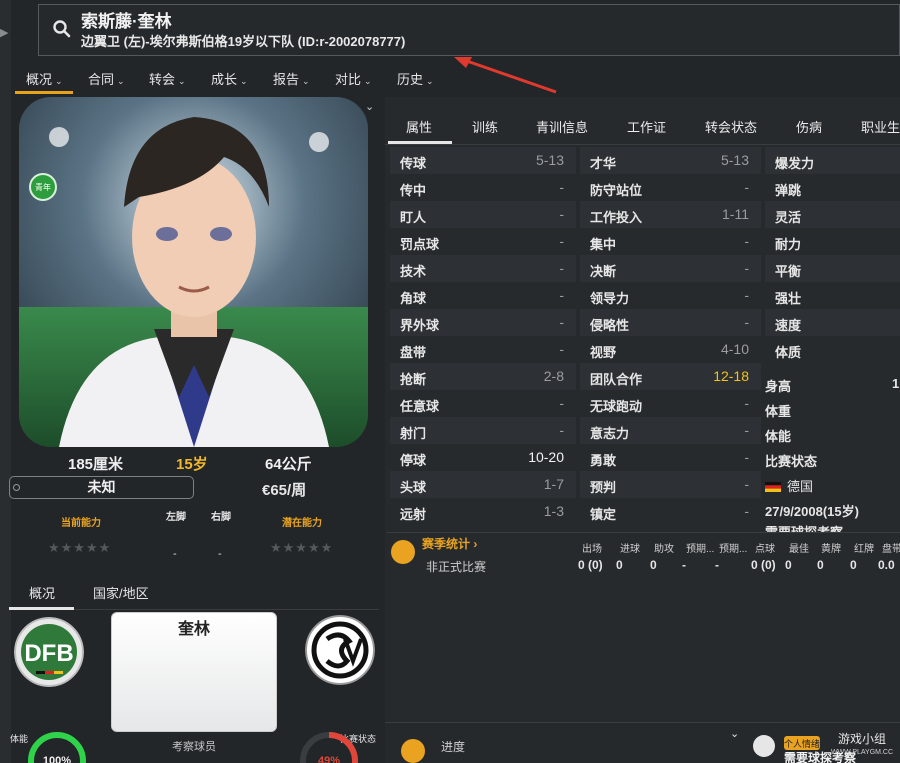 Image resolution: width=900 pixels, height=763 pixels. I want to click on attribute-name: 抢断, so click(413, 379).